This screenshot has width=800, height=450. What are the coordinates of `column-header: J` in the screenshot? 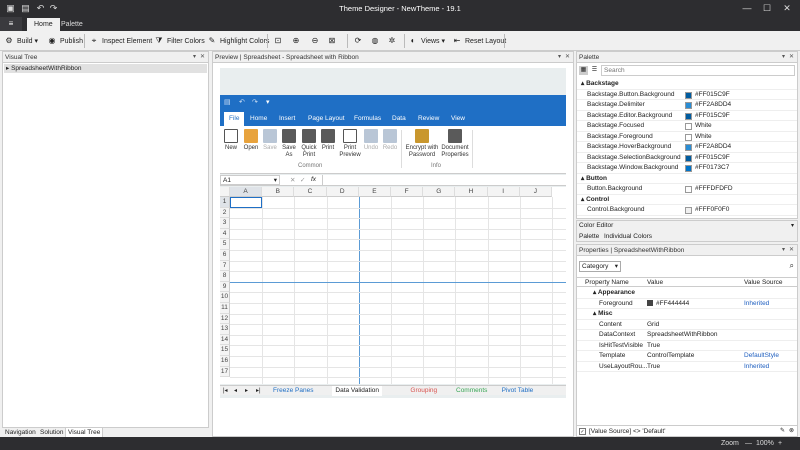 It's located at (535, 192).